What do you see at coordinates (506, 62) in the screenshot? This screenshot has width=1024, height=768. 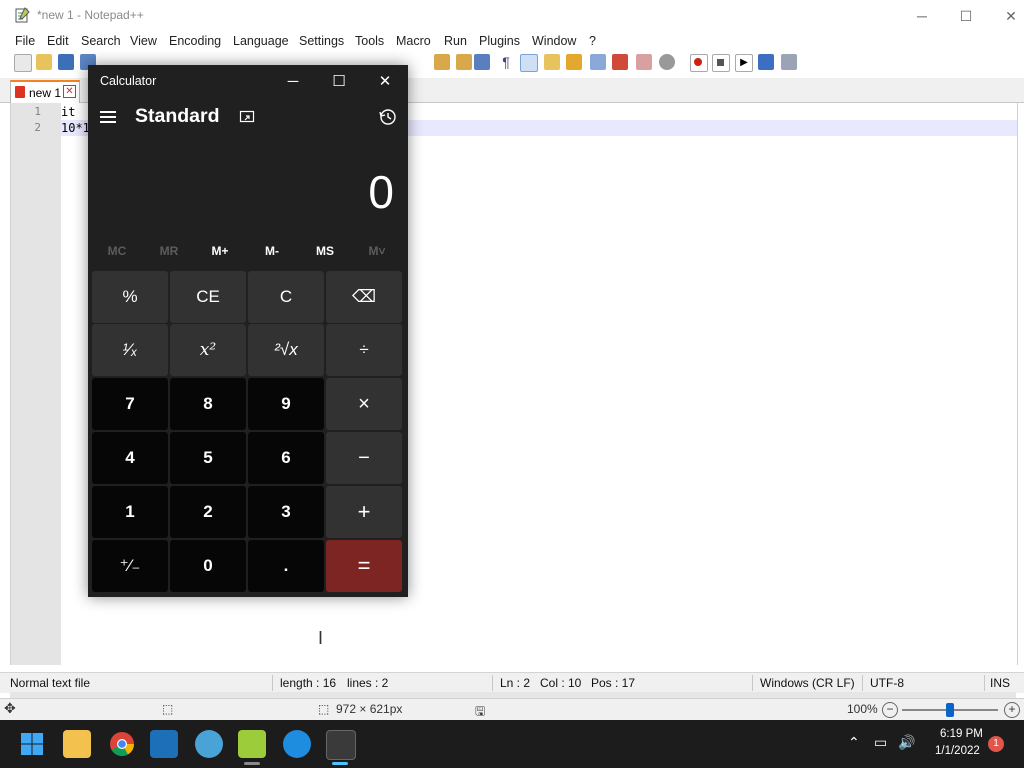 I see `show-all-chars-icon: ¶` at bounding box center [506, 62].